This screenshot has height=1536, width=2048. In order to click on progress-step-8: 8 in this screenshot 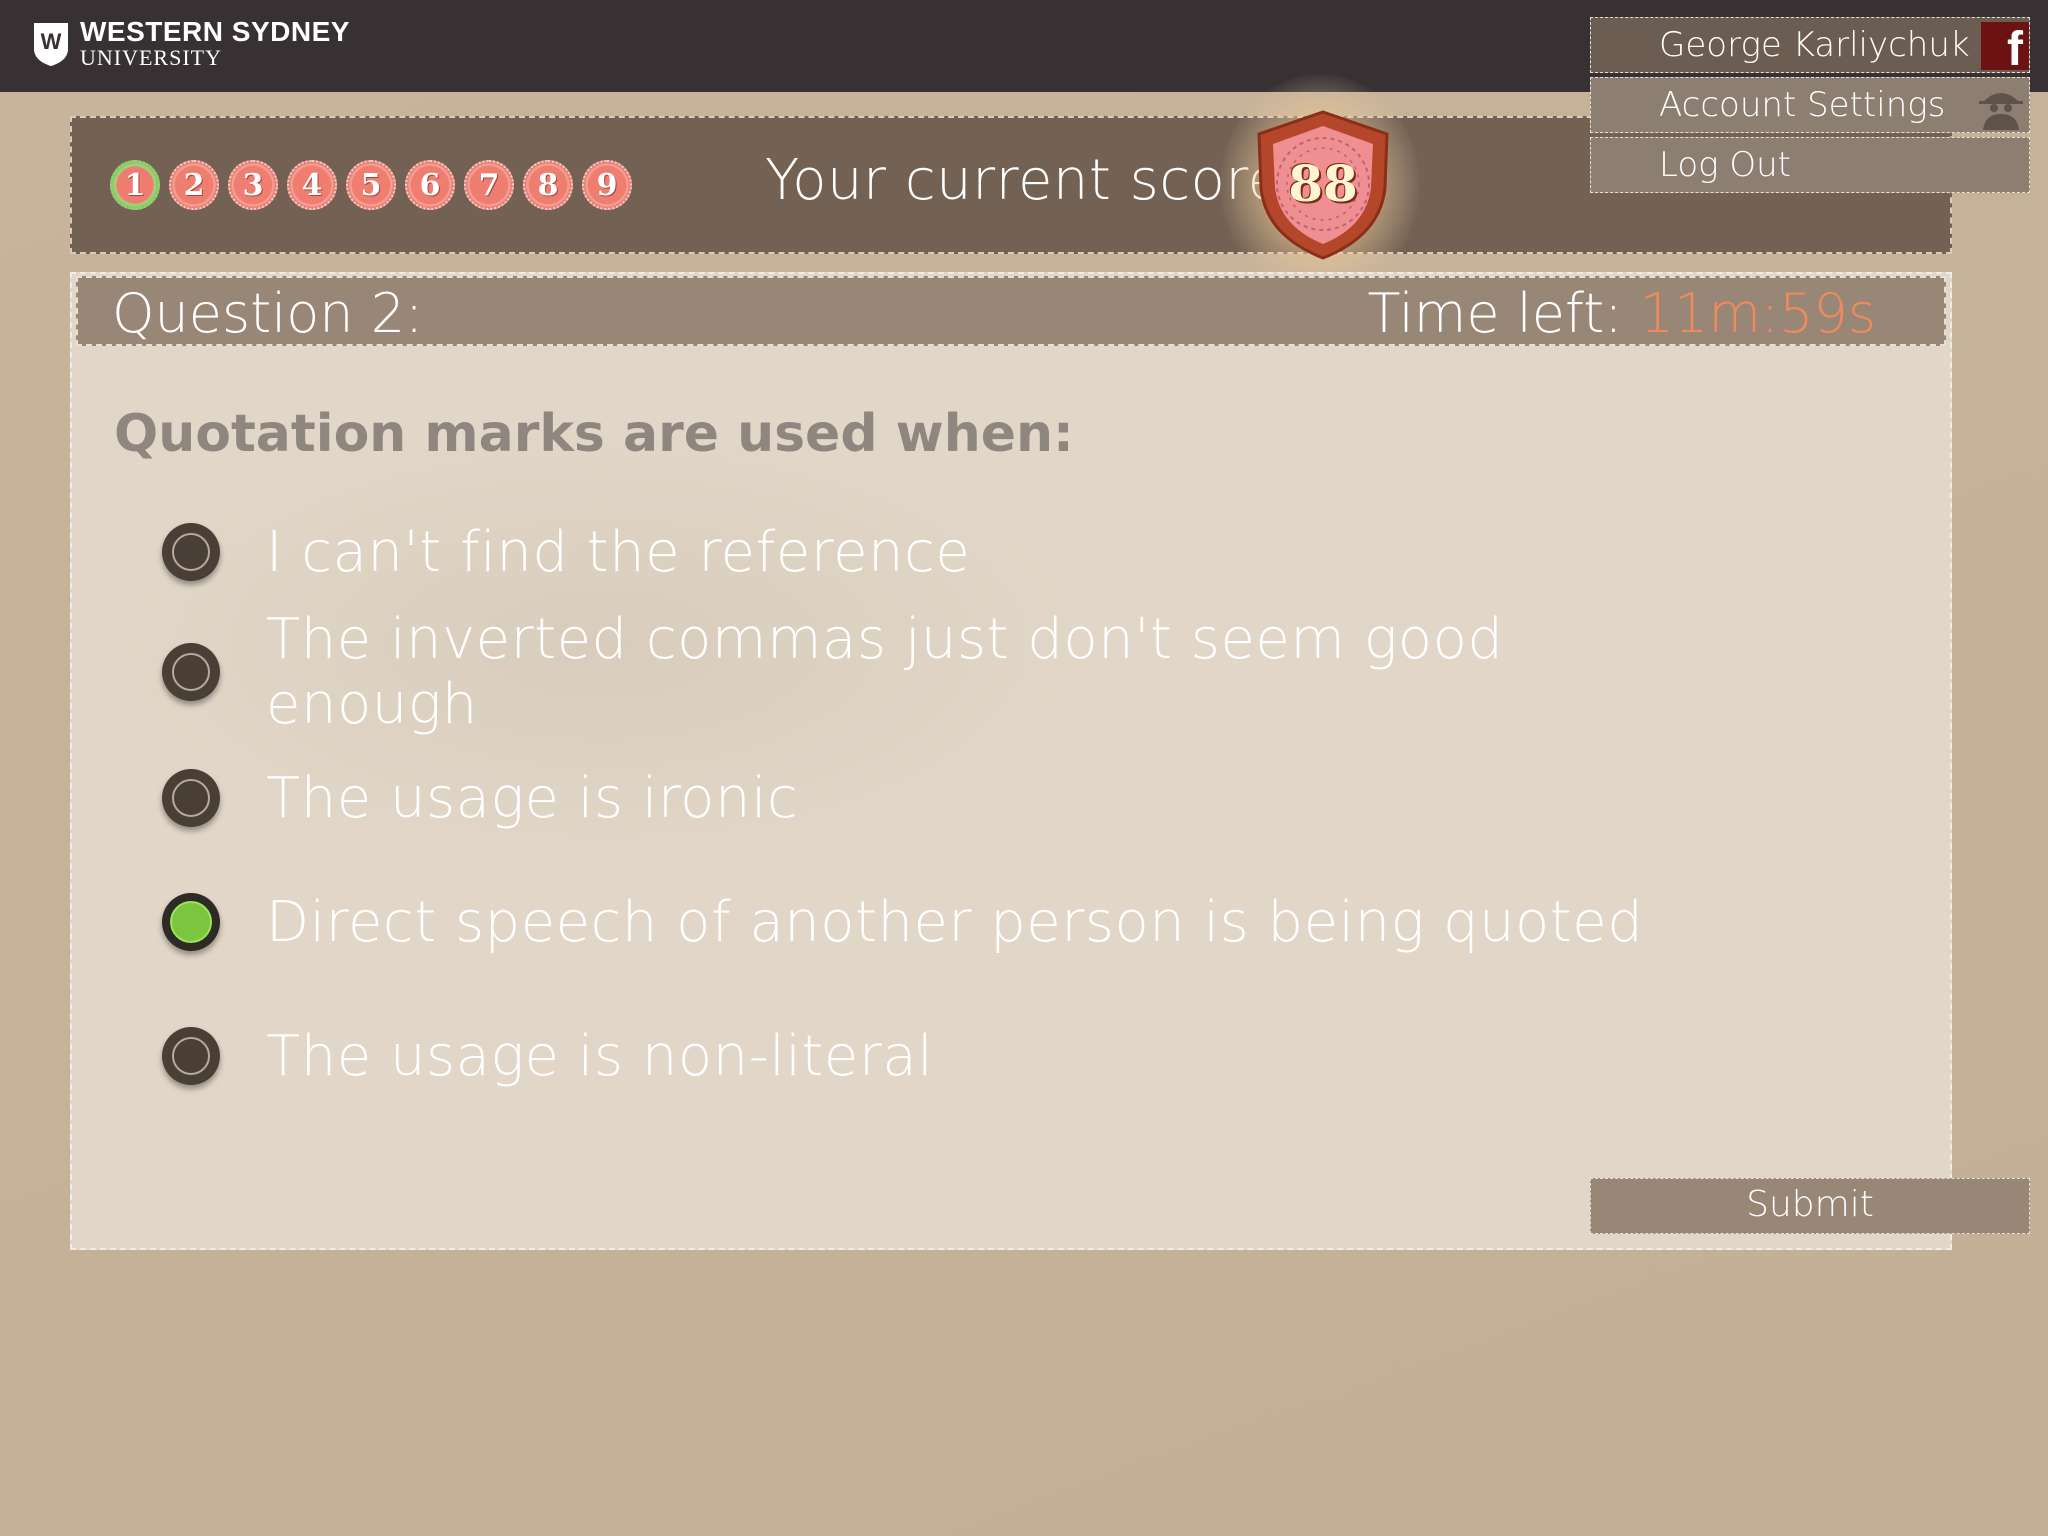, I will do `click(548, 185)`.